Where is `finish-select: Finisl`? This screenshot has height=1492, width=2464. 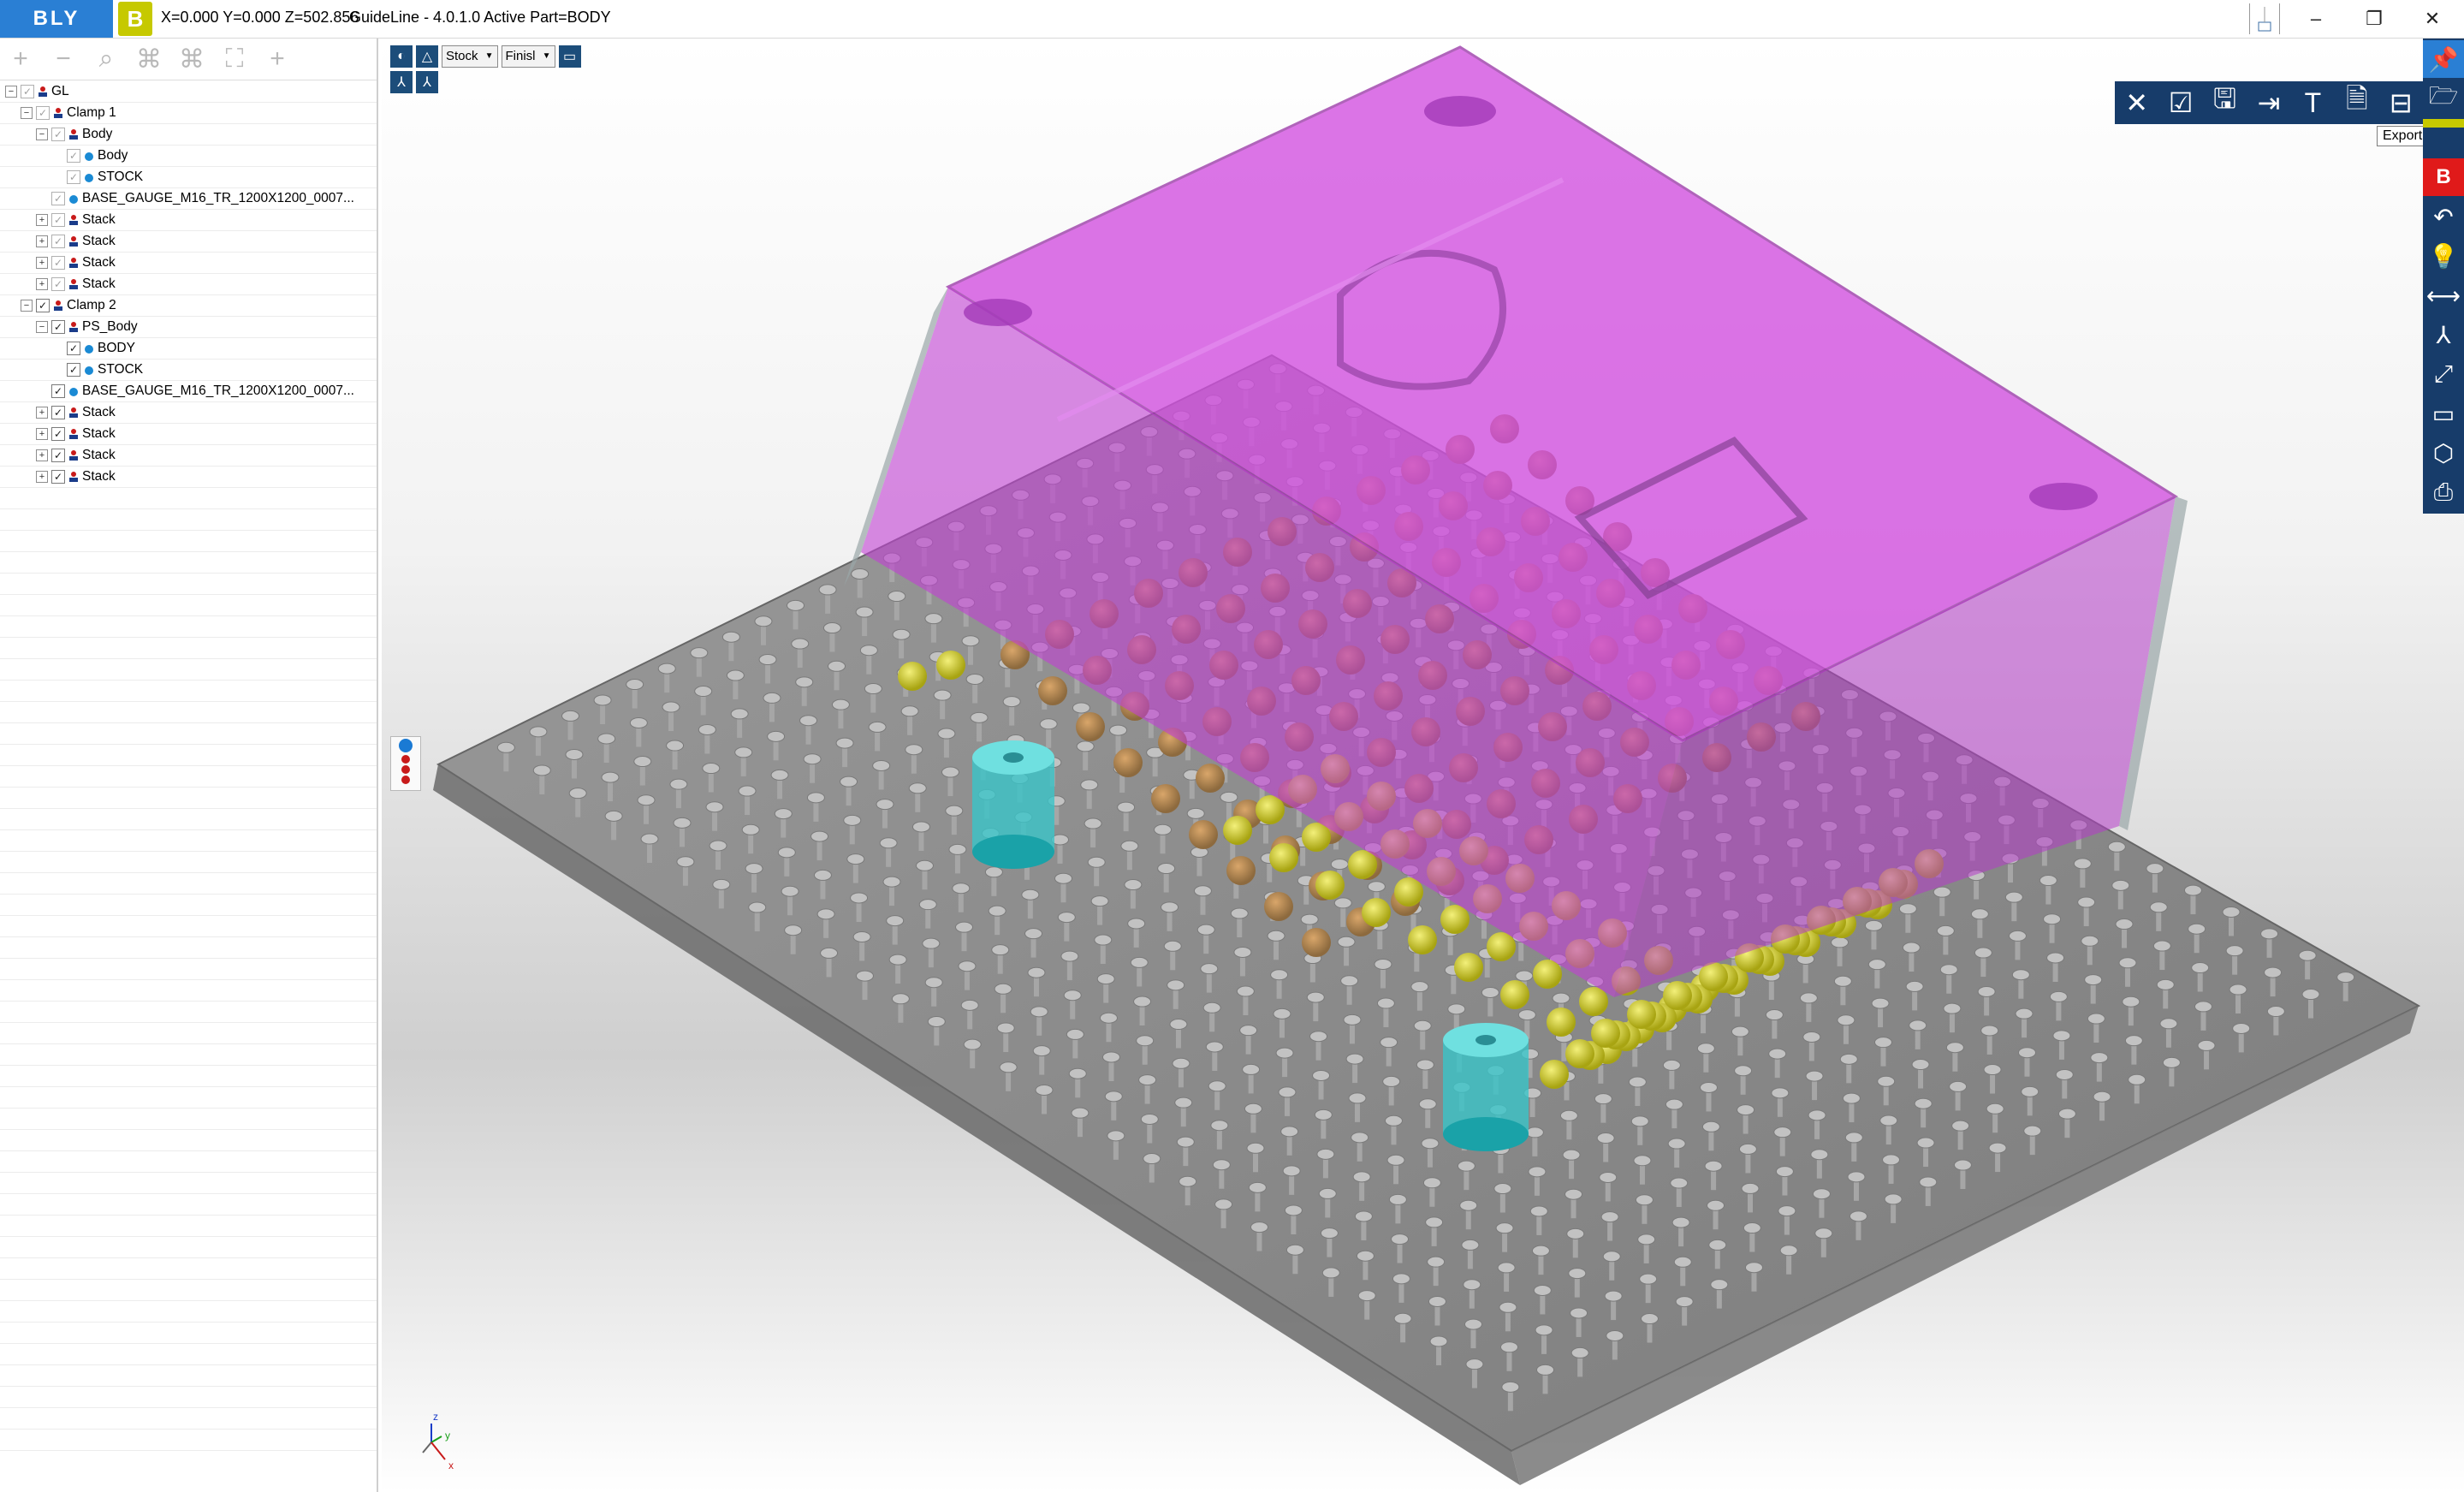 finish-select: Finisl is located at coordinates (528, 57).